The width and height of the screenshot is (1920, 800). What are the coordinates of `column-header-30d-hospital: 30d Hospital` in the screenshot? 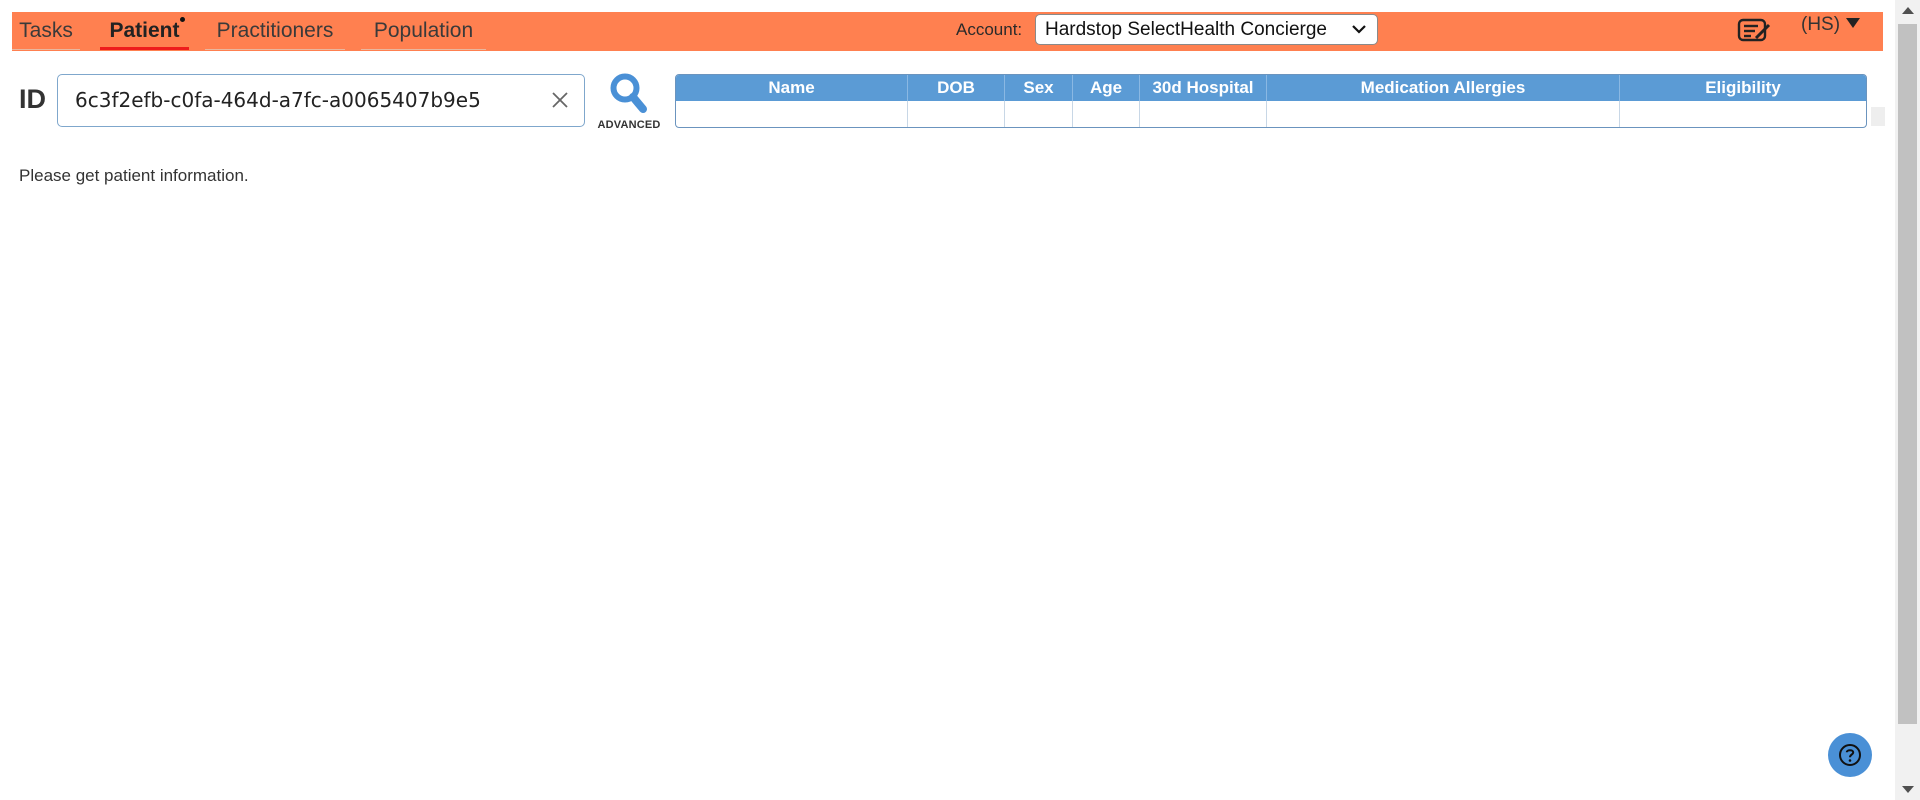 It's located at (1203, 88).